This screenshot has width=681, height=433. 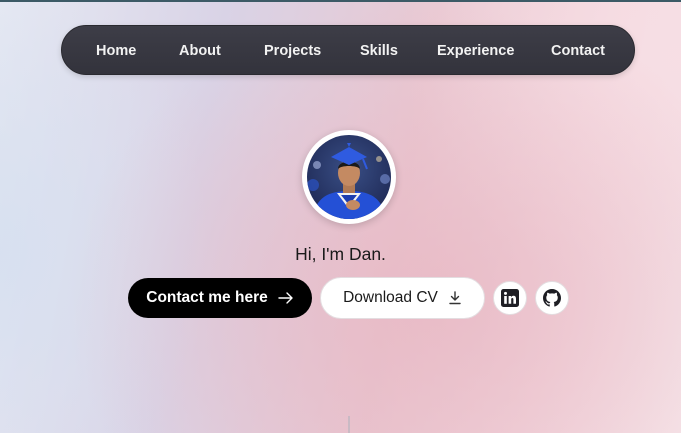 I want to click on nav-home: Home, so click(x=116, y=51).